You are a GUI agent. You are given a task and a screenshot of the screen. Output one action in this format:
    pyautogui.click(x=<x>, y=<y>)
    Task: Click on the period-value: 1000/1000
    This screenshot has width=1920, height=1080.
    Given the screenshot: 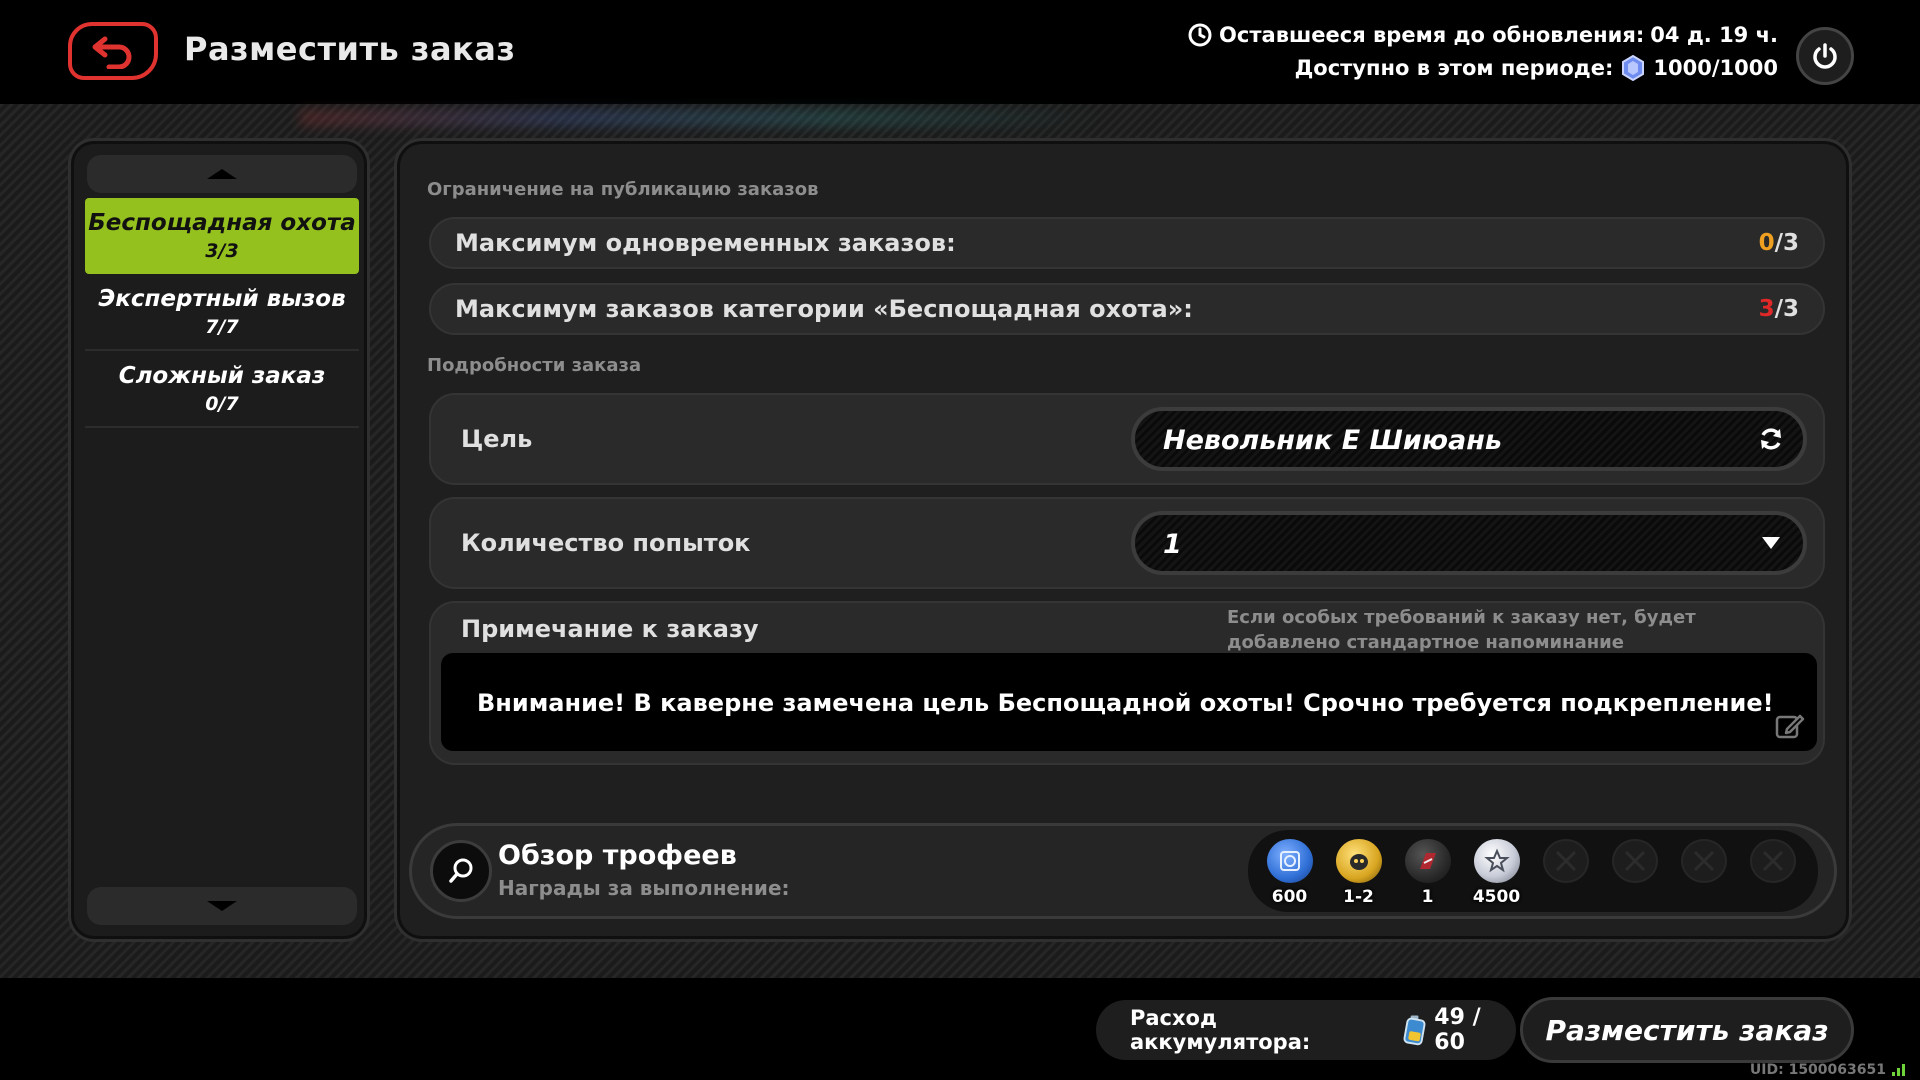 What is the action you would take?
    pyautogui.click(x=1715, y=68)
    